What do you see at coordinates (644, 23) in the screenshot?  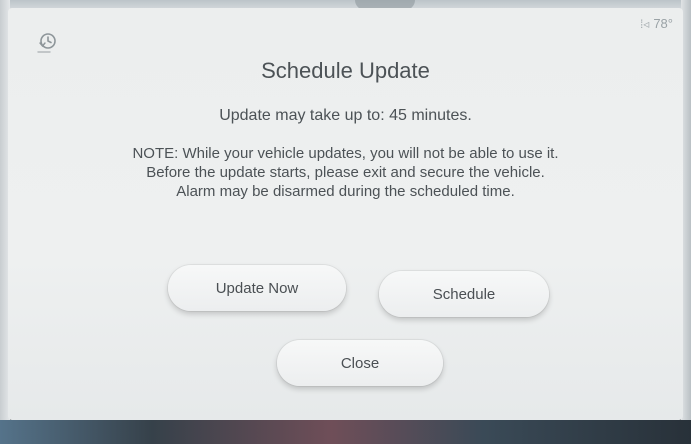 I see `signal-icon: ⁞◃` at bounding box center [644, 23].